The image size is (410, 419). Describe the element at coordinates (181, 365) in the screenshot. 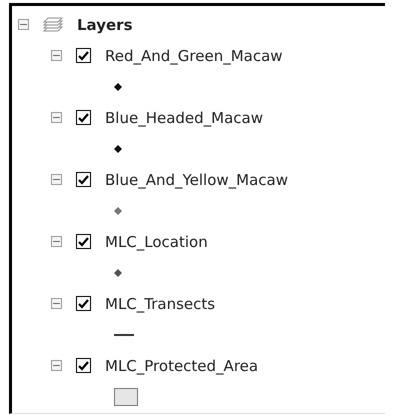

I see `layer-name: MLC_Protected_Area` at that location.